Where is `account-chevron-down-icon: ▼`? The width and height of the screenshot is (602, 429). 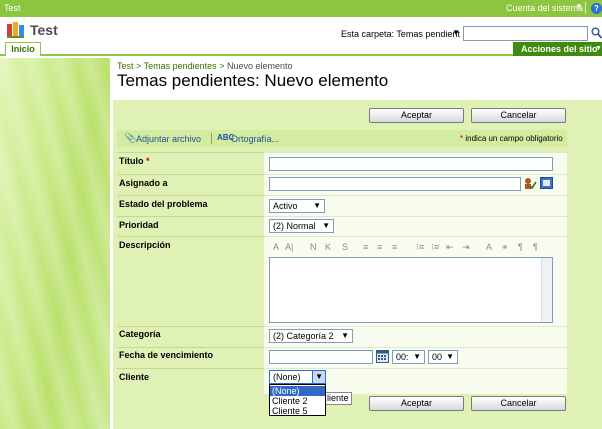 account-chevron-down-icon: ▼ is located at coordinates (579, 6).